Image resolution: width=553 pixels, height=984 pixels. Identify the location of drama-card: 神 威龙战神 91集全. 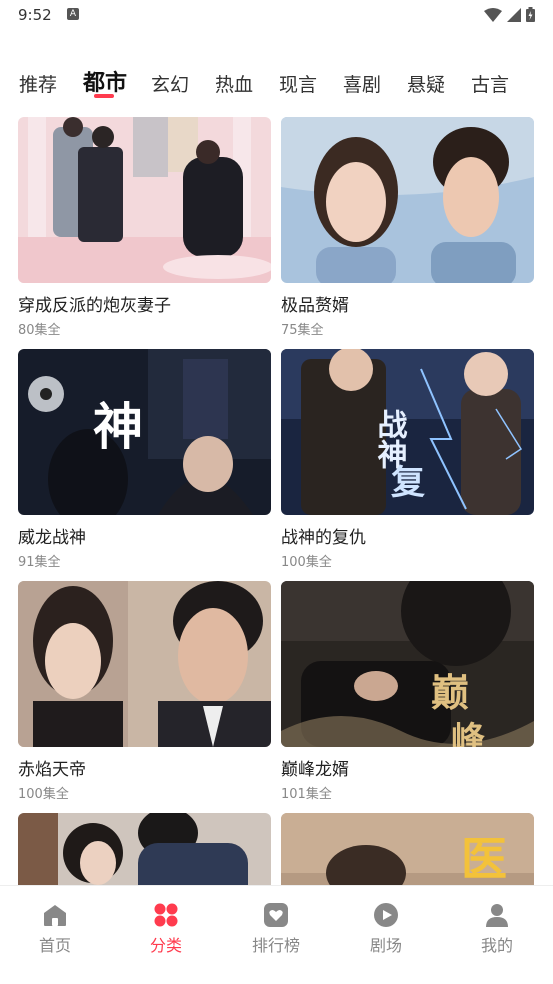
(144, 459).